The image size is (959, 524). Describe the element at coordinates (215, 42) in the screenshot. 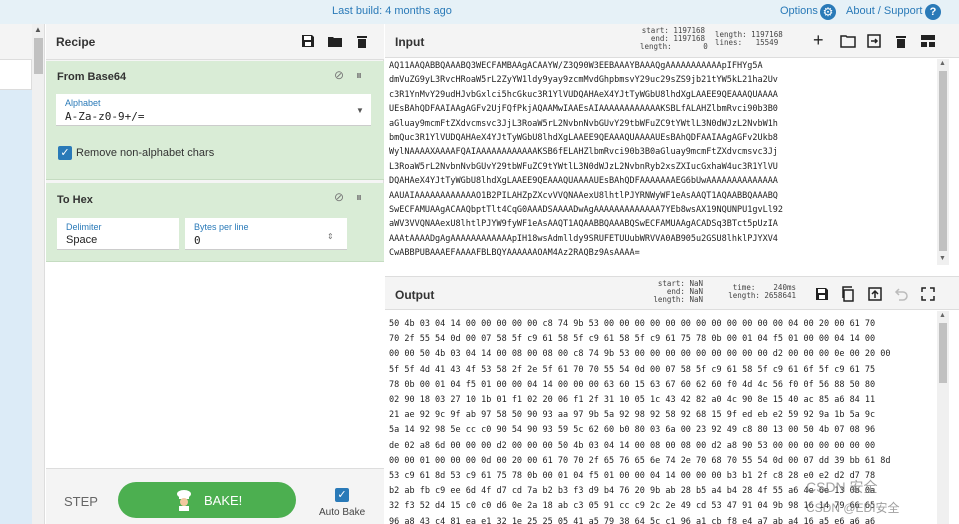

I see `recipe-header: Recipe` at that location.